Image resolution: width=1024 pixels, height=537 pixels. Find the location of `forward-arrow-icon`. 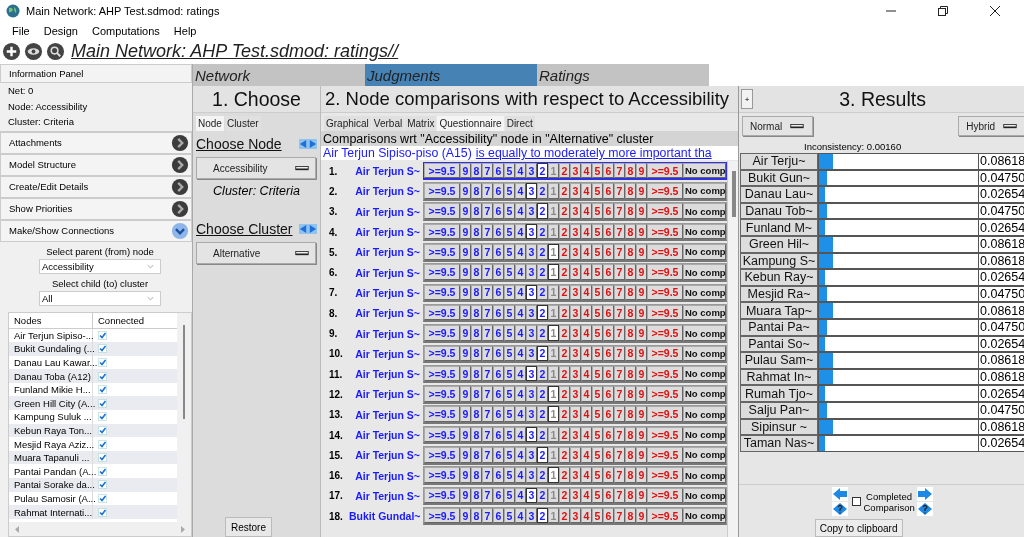

forward-arrow-icon is located at coordinates (924, 494).